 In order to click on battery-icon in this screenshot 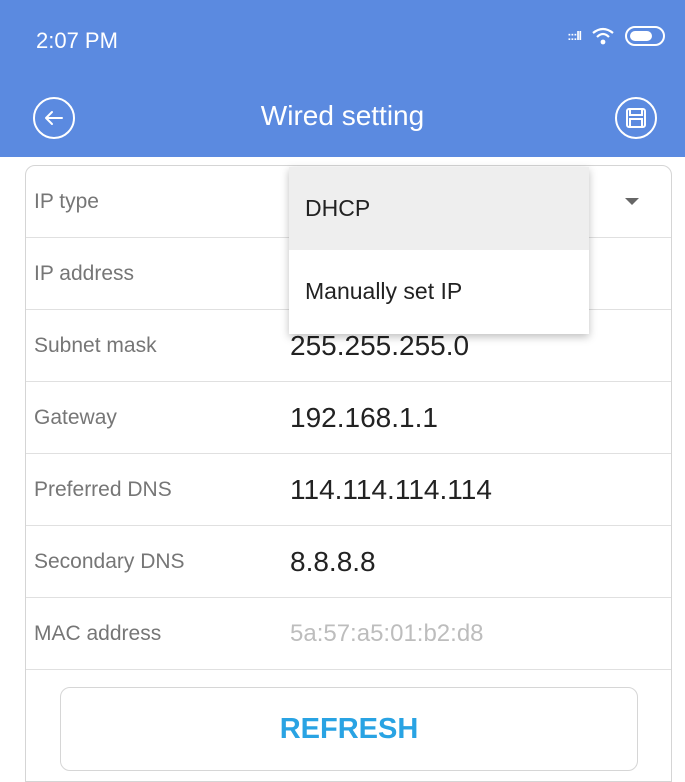, I will do `click(645, 36)`.